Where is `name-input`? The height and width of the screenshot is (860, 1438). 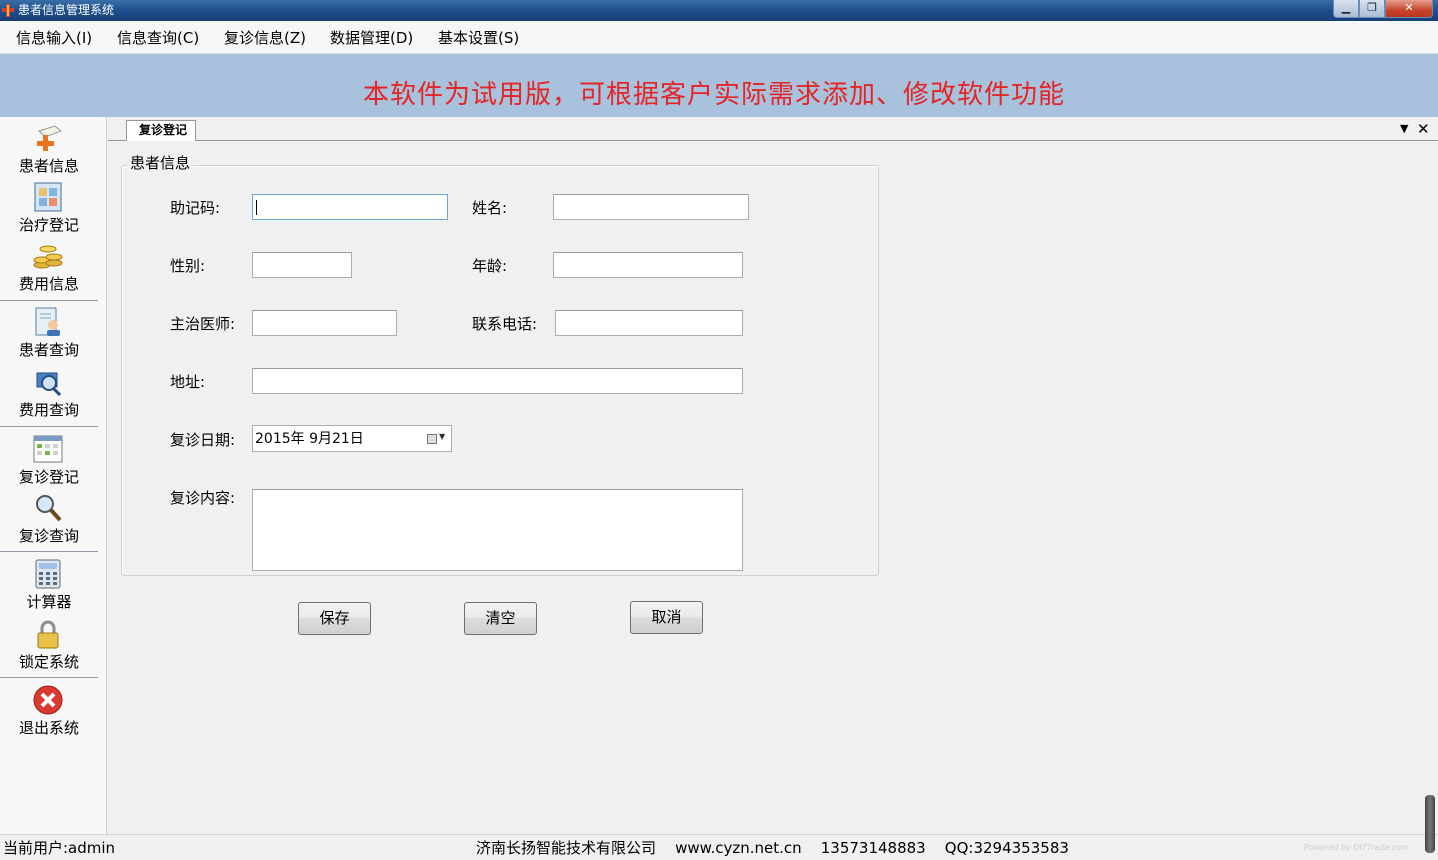 name-input is located at coordinates (651, 207).